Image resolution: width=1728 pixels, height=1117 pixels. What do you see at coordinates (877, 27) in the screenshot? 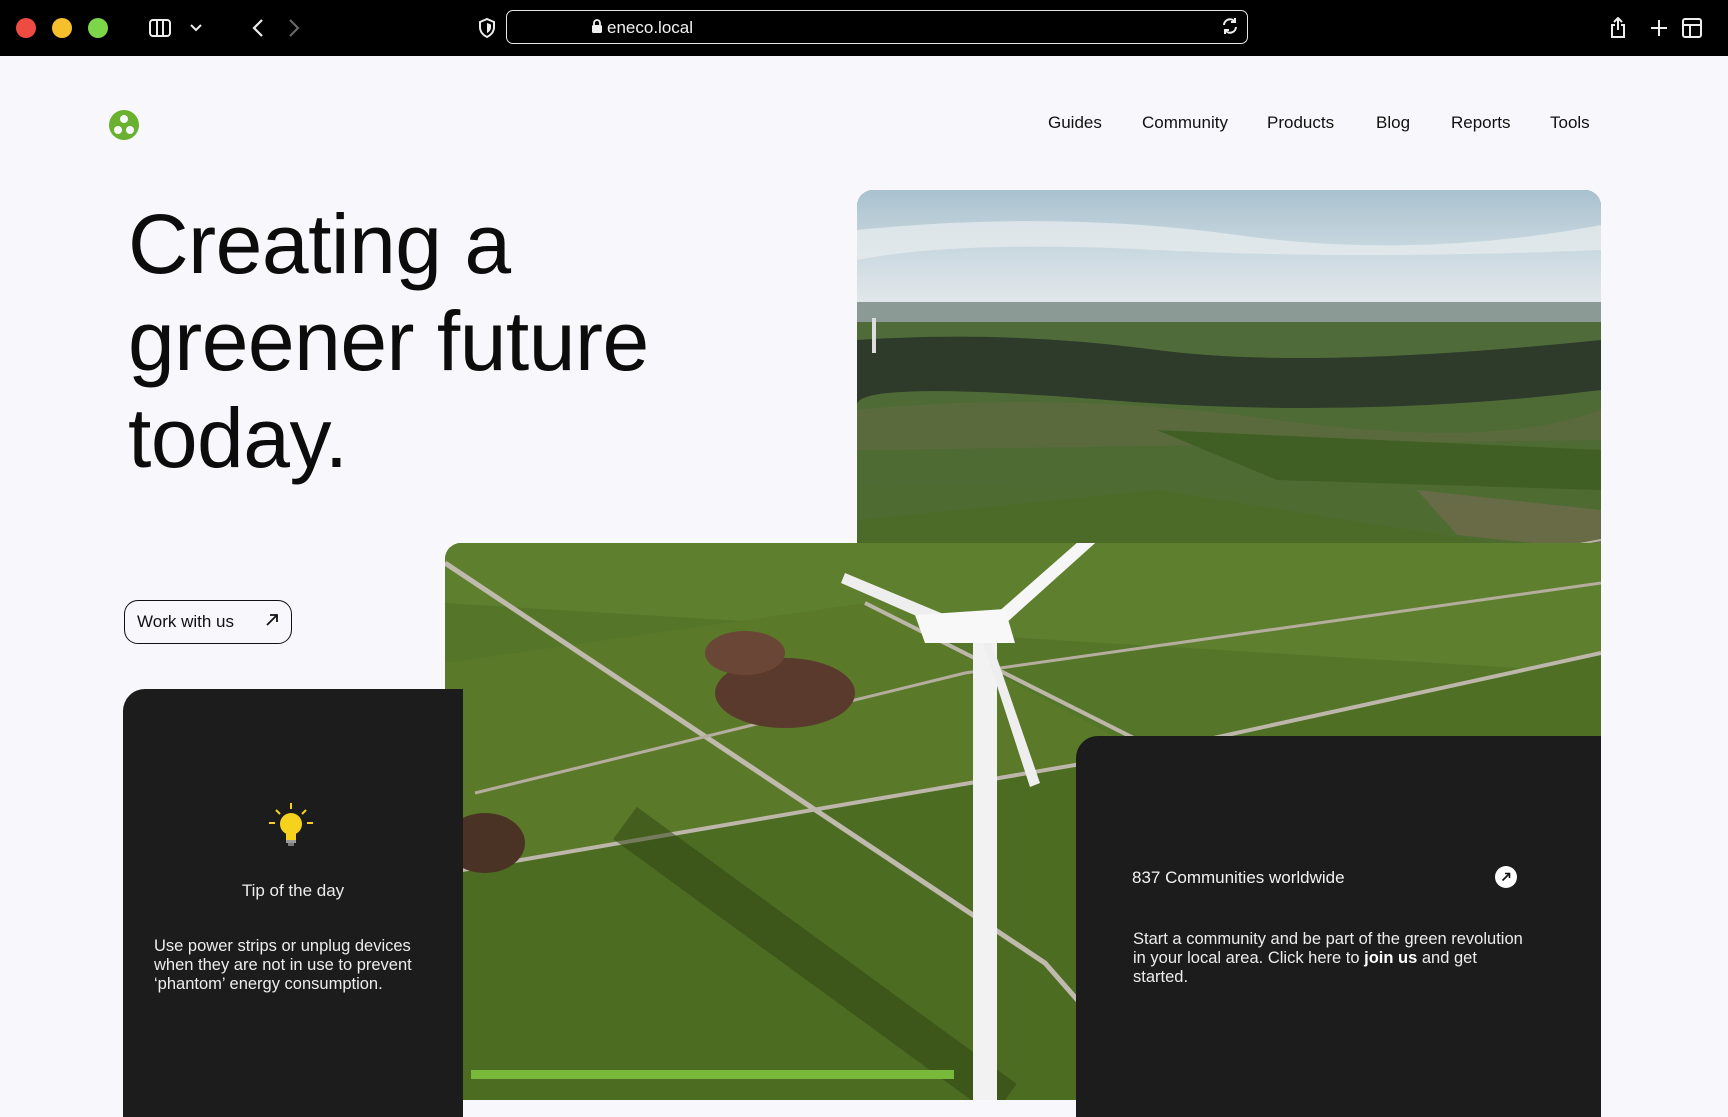
I see `address-bar: eneco.local` at bounding box center [877, 27].